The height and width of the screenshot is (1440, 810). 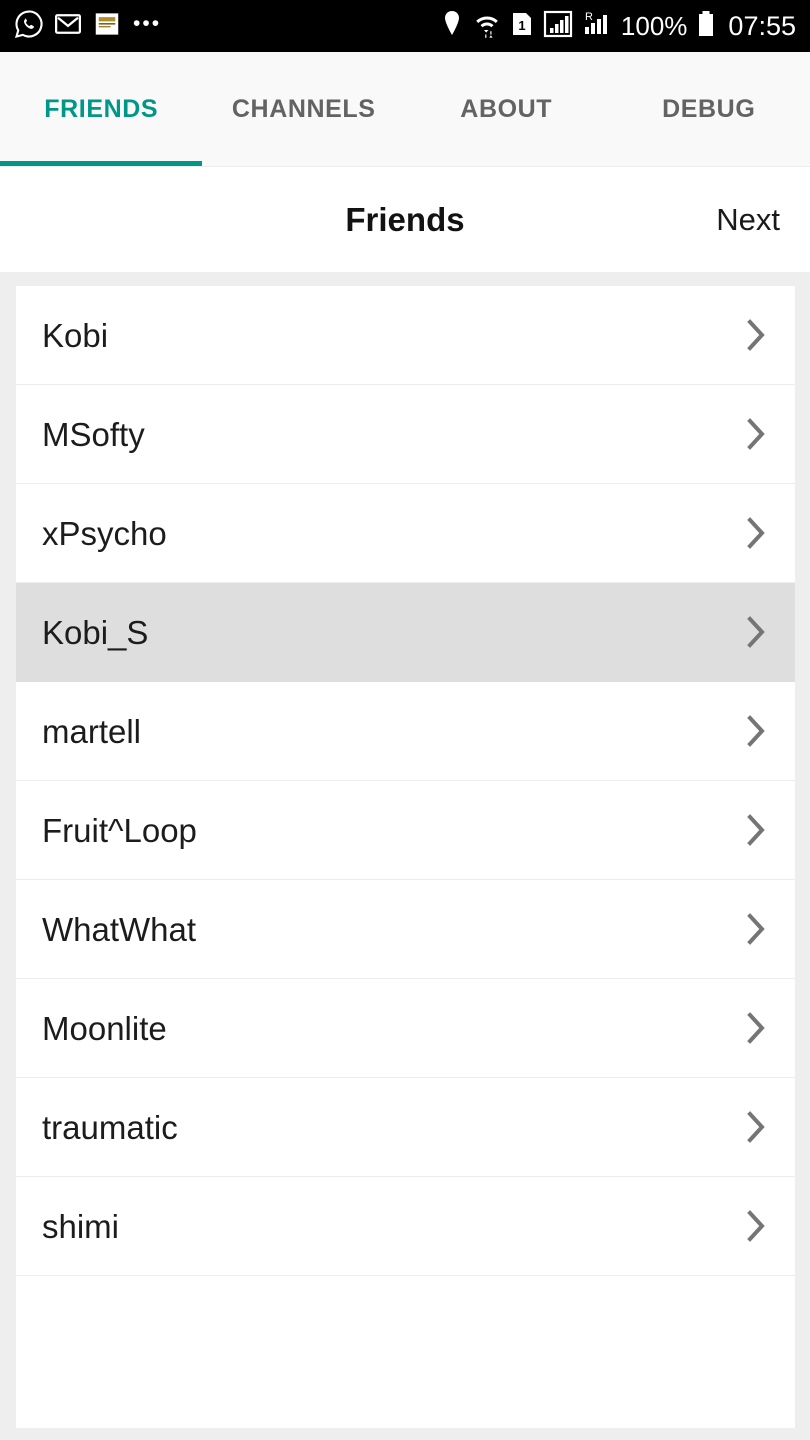 I want to click on list-item: xPsycho, so click(x=405, y=533).